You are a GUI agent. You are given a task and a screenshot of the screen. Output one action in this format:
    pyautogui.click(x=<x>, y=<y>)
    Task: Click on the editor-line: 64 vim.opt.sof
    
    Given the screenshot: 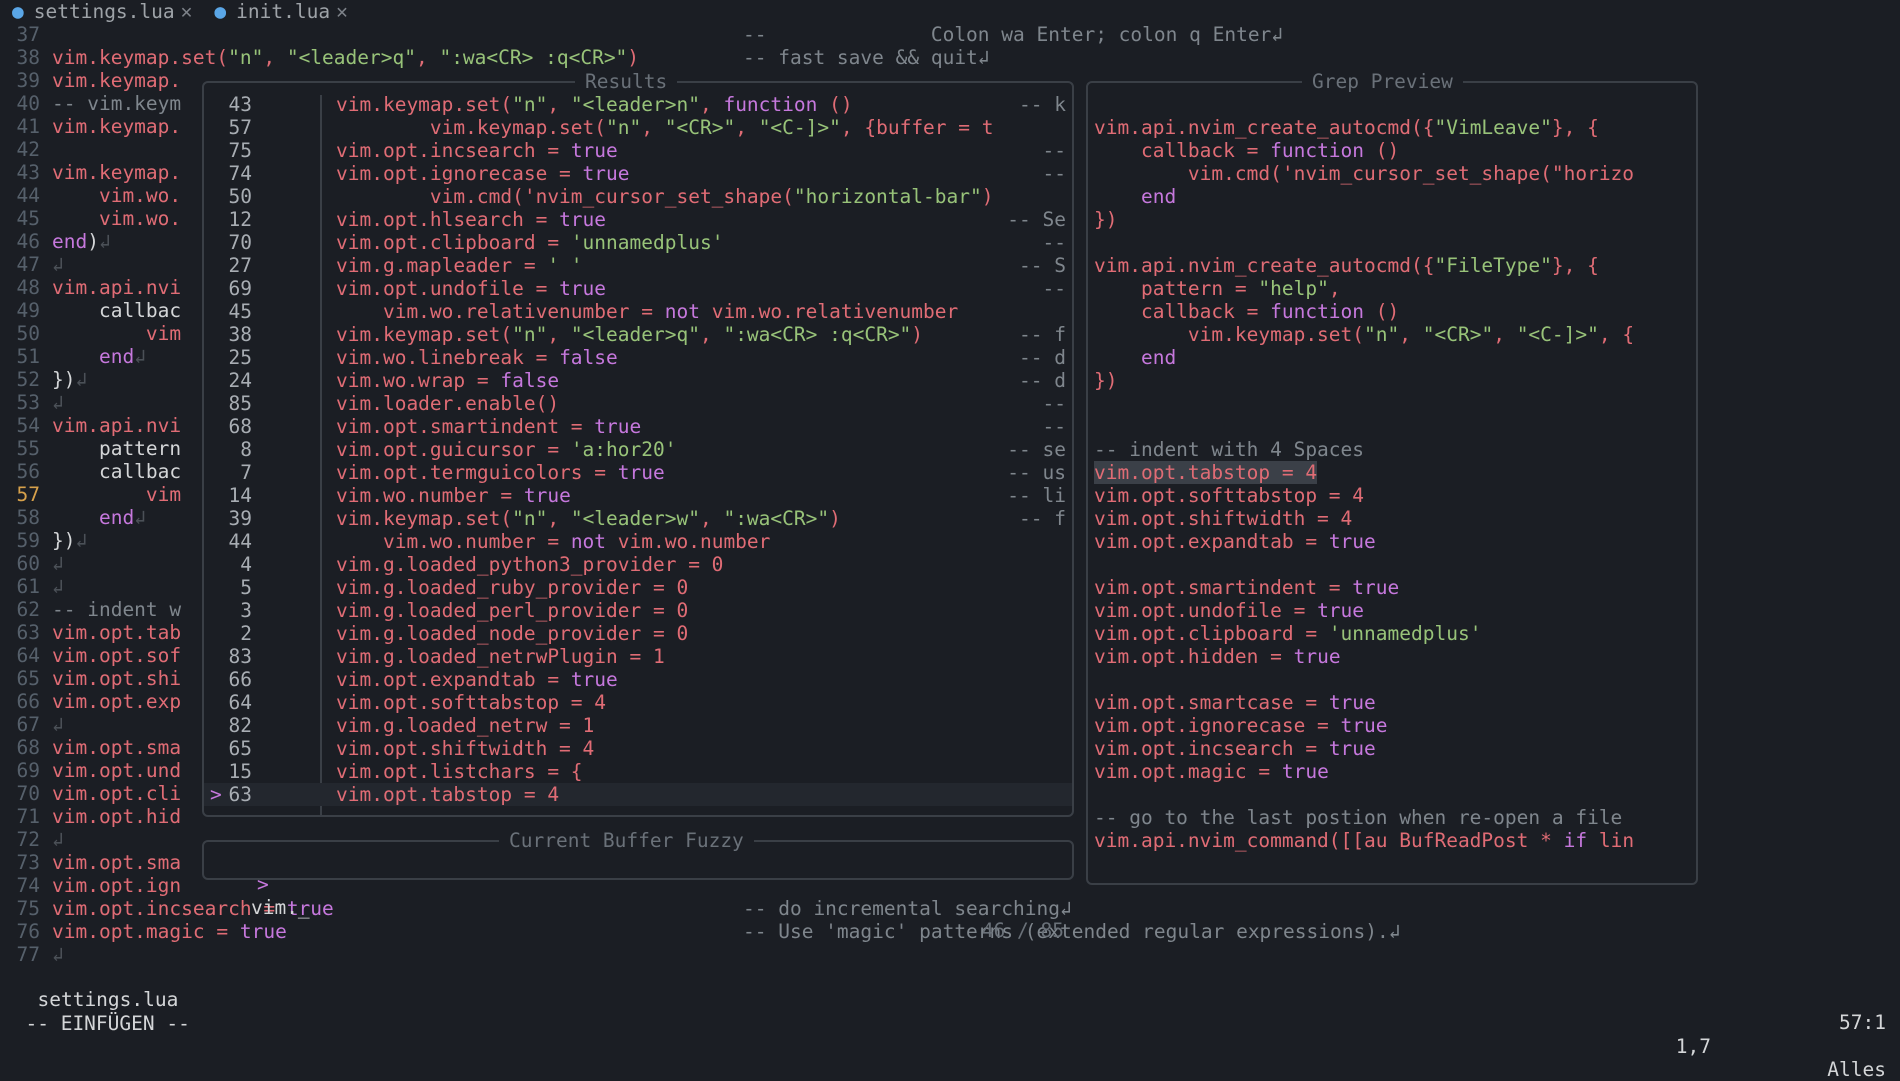 What is the action you would take?
    pyautogui.click(x=91, y=655)
    